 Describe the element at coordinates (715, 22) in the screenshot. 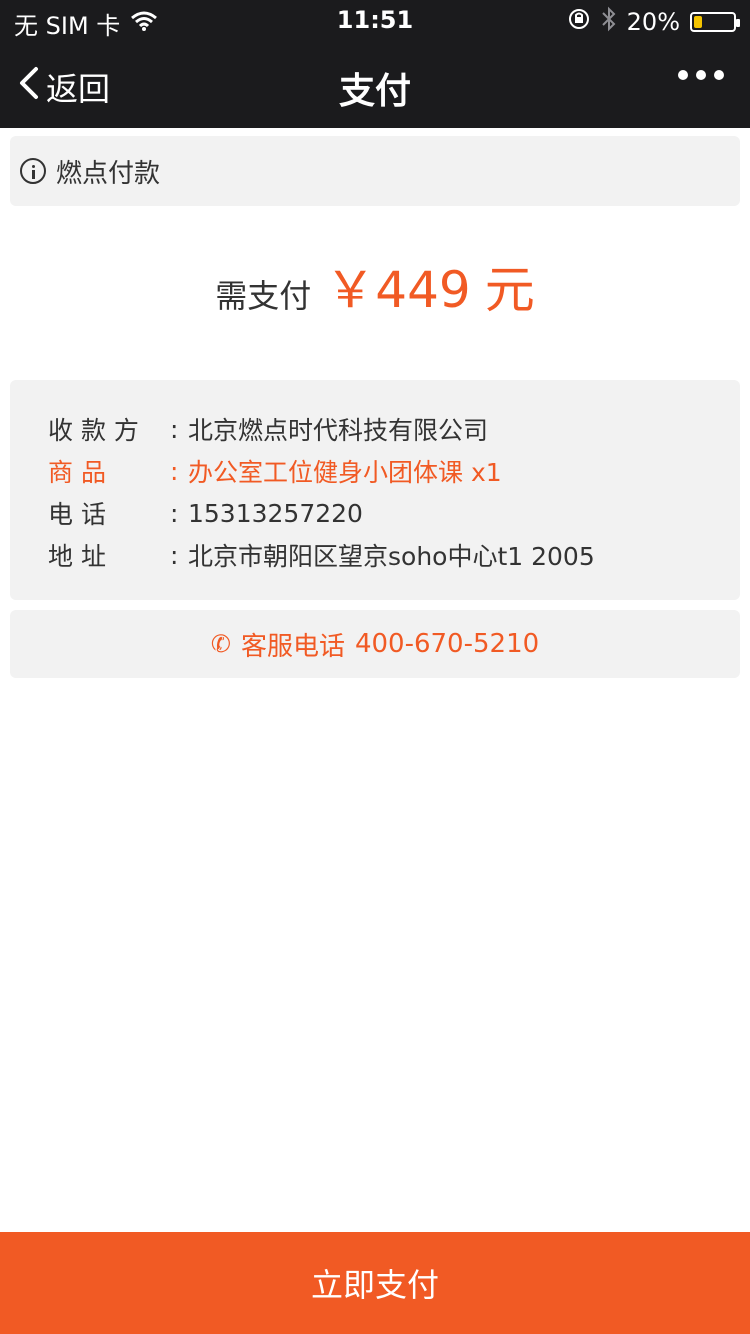

I see `battery-icon` at that location.